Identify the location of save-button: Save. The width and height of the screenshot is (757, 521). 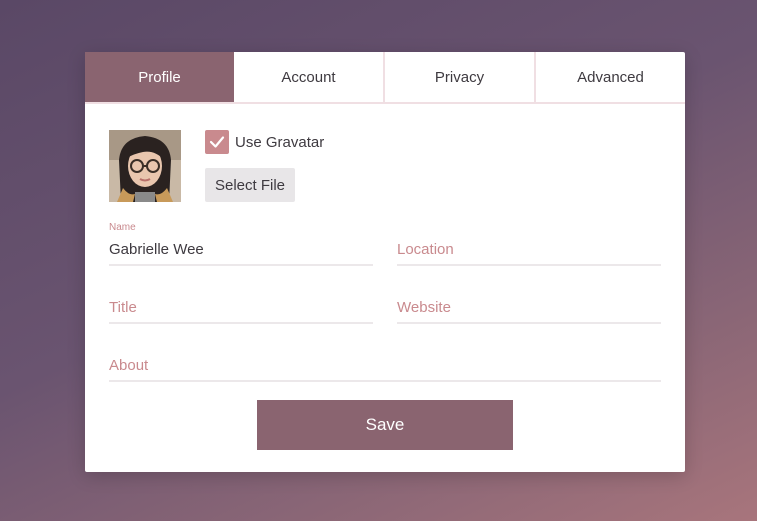
(385, 425).